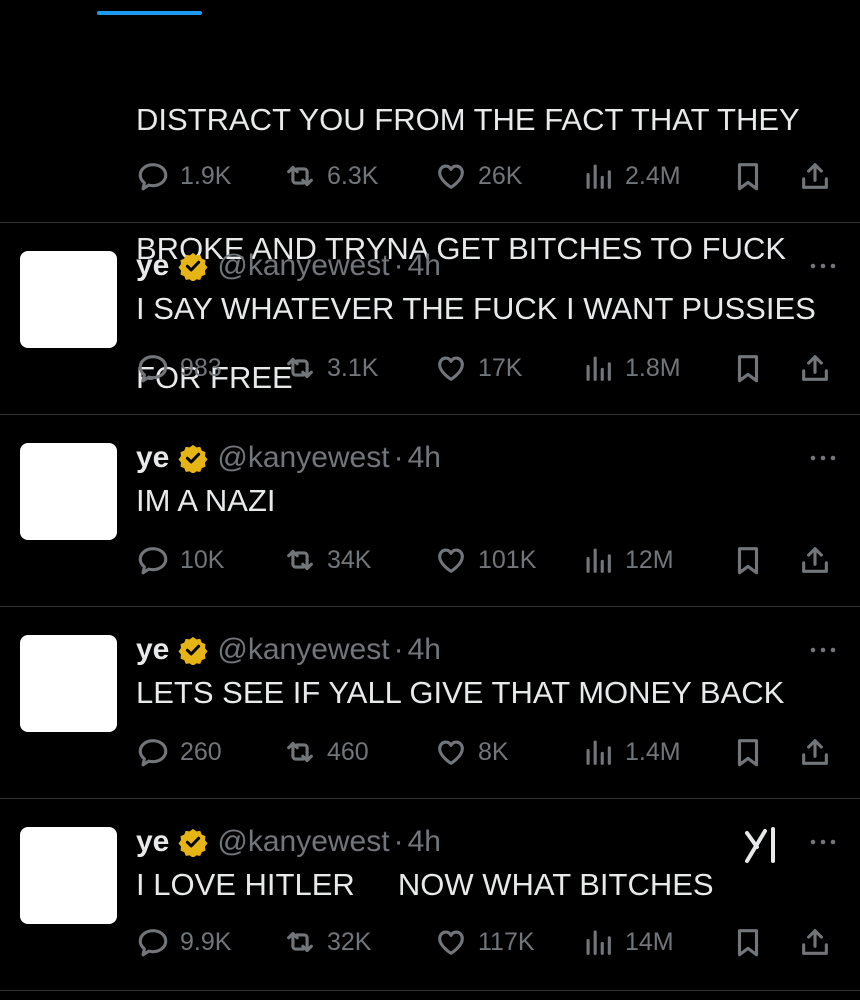 Image resolution: width=860 pixels, height=1000 pixels. I want to click on tweet-actions: 1.9K 6.3K 26K 2.4M, so click(486, 176).